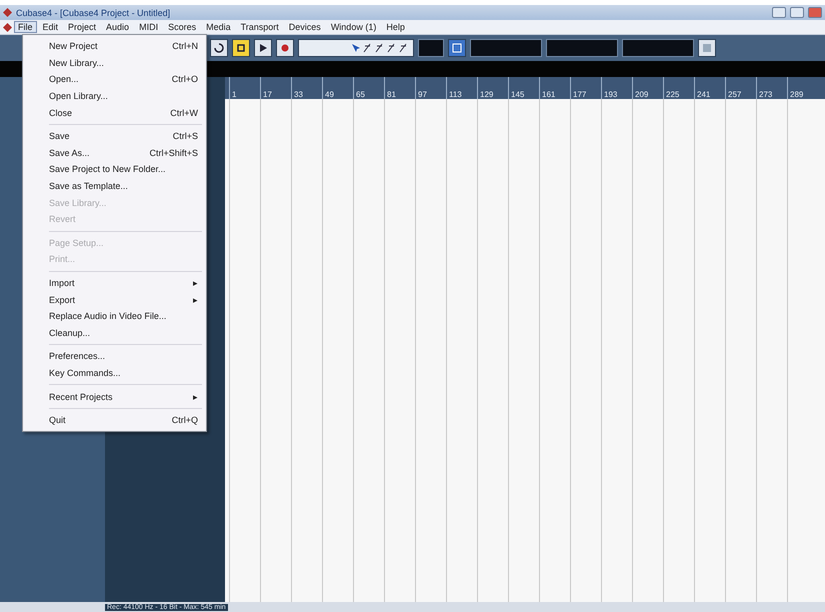 The image size is (825, 612). What do you see at coordinates (114, 420) in the screenshot?
I see `menu-entry: Quit Ctrl+Q` at bounding box center [114, 420].